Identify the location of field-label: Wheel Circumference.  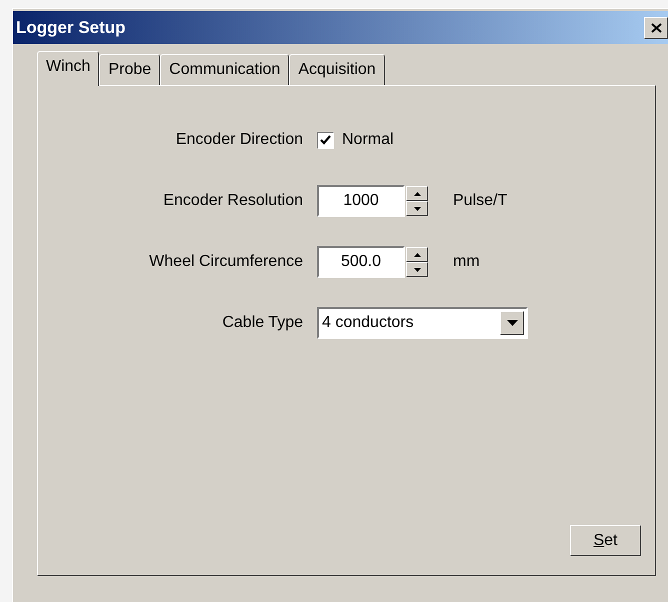
(225, 262).